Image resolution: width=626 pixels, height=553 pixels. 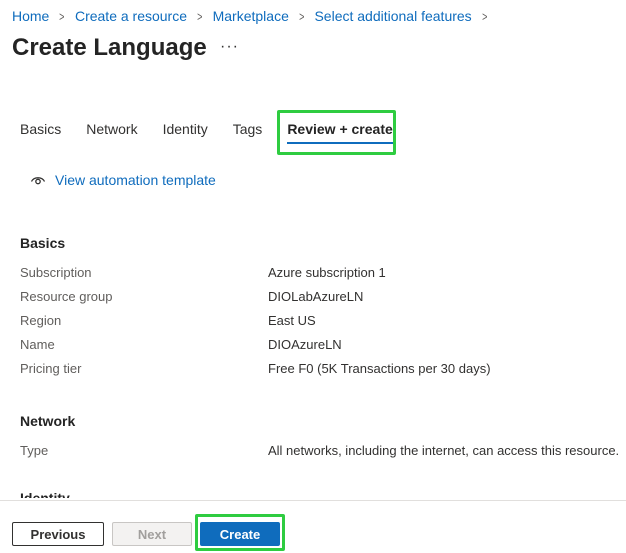 I want to click on view-automation-template-link: View automation template, so click(x=123, y=180).